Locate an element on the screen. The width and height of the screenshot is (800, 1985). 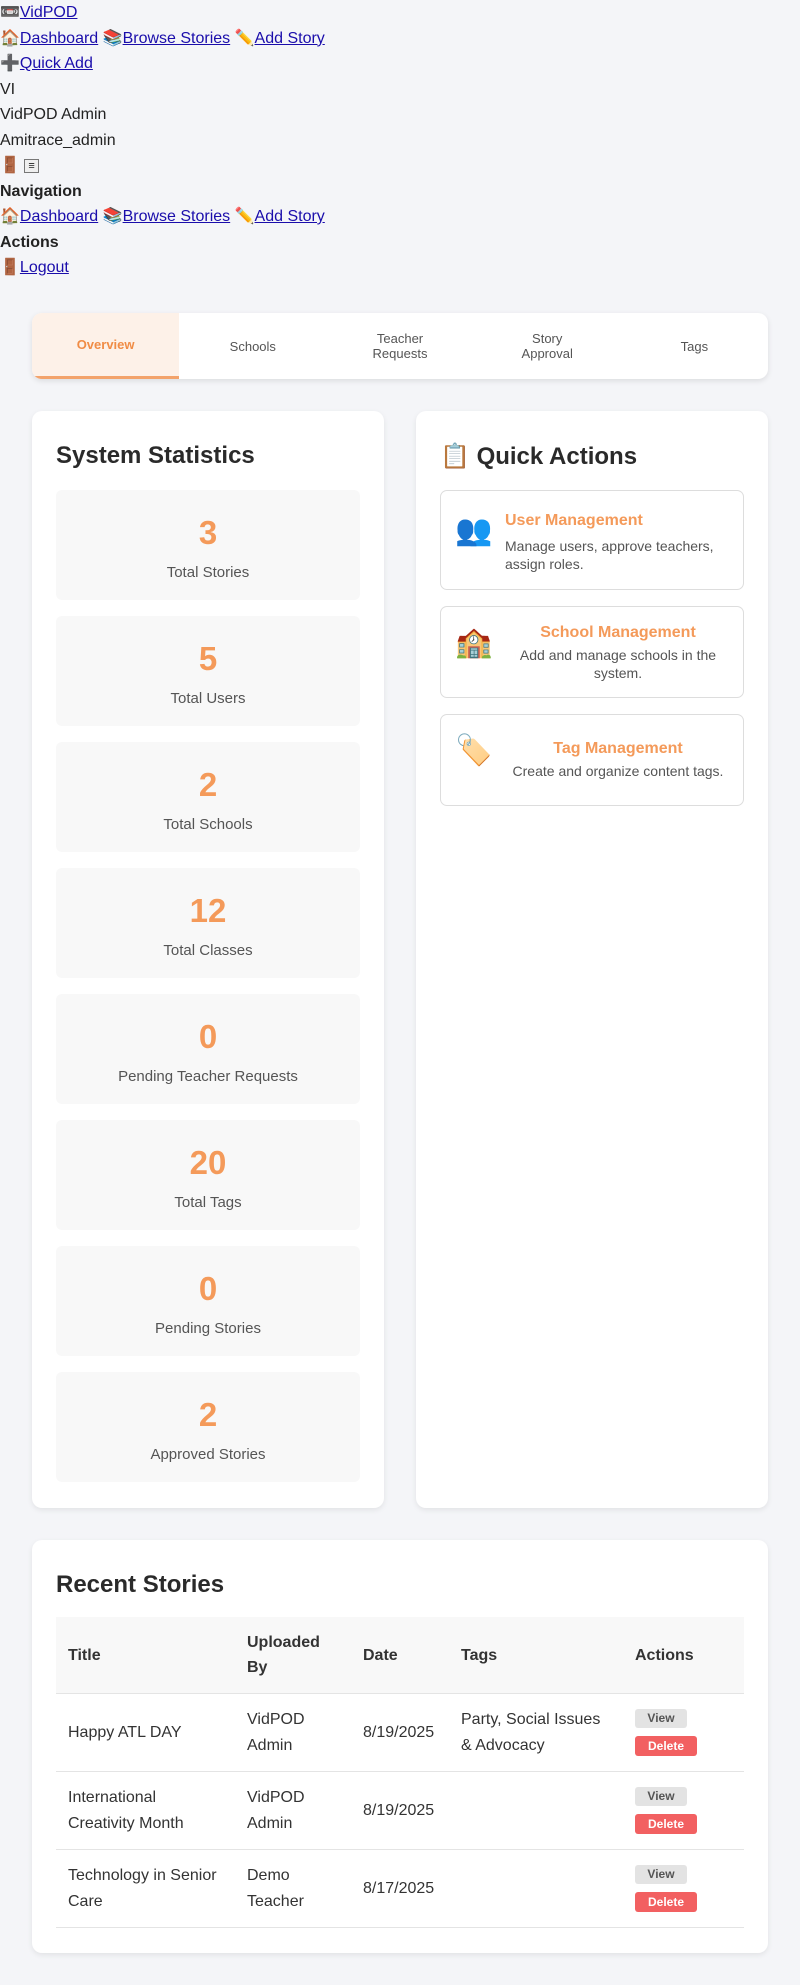
tab-teacher-requests: Teacher Requests is located at coordinates (399, 346).